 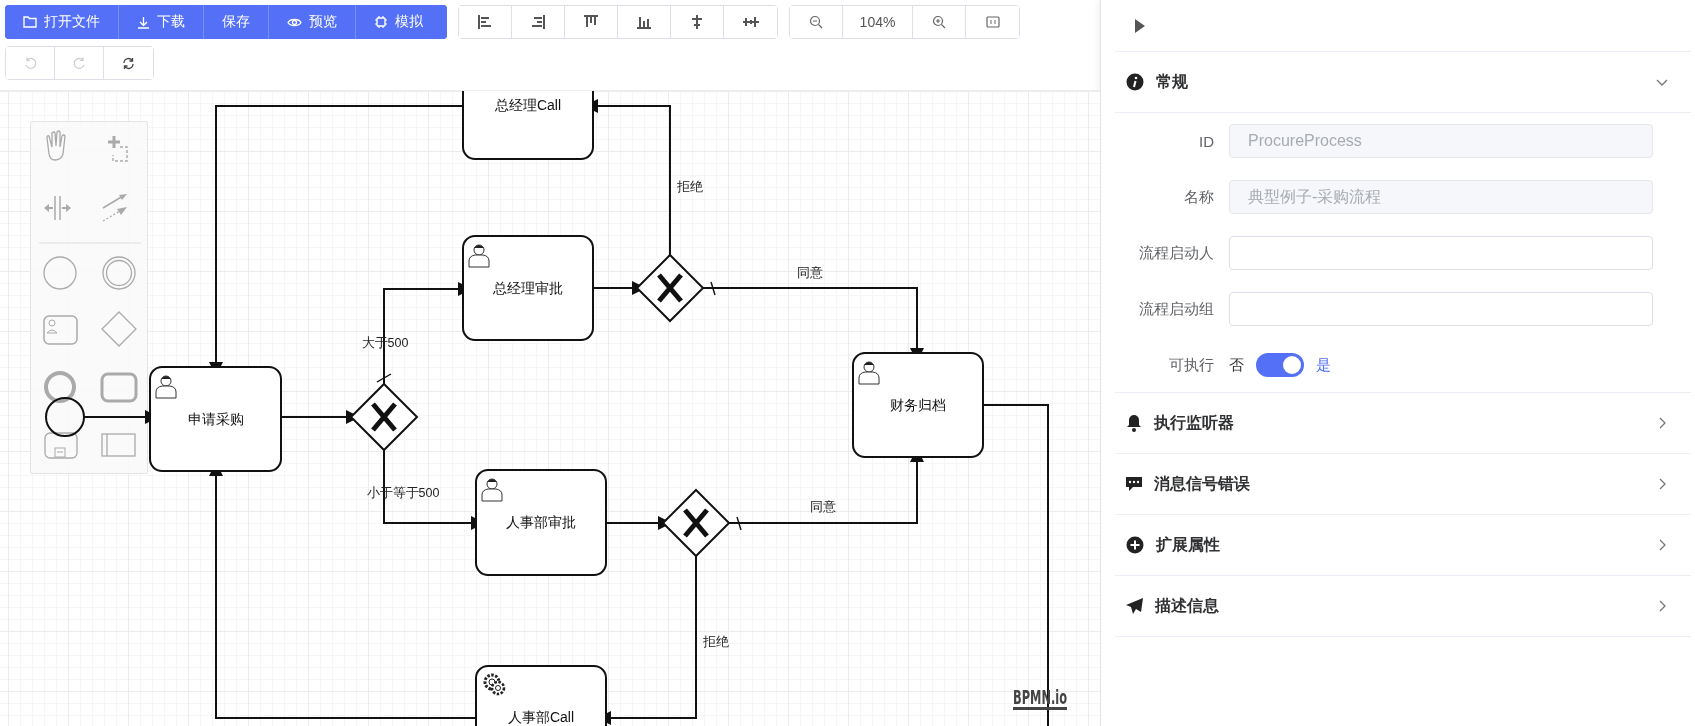 What do you see at coordinates (1134, 423) in the screenshot?
I see `bell-icon` at bounding box center [1134, 423].